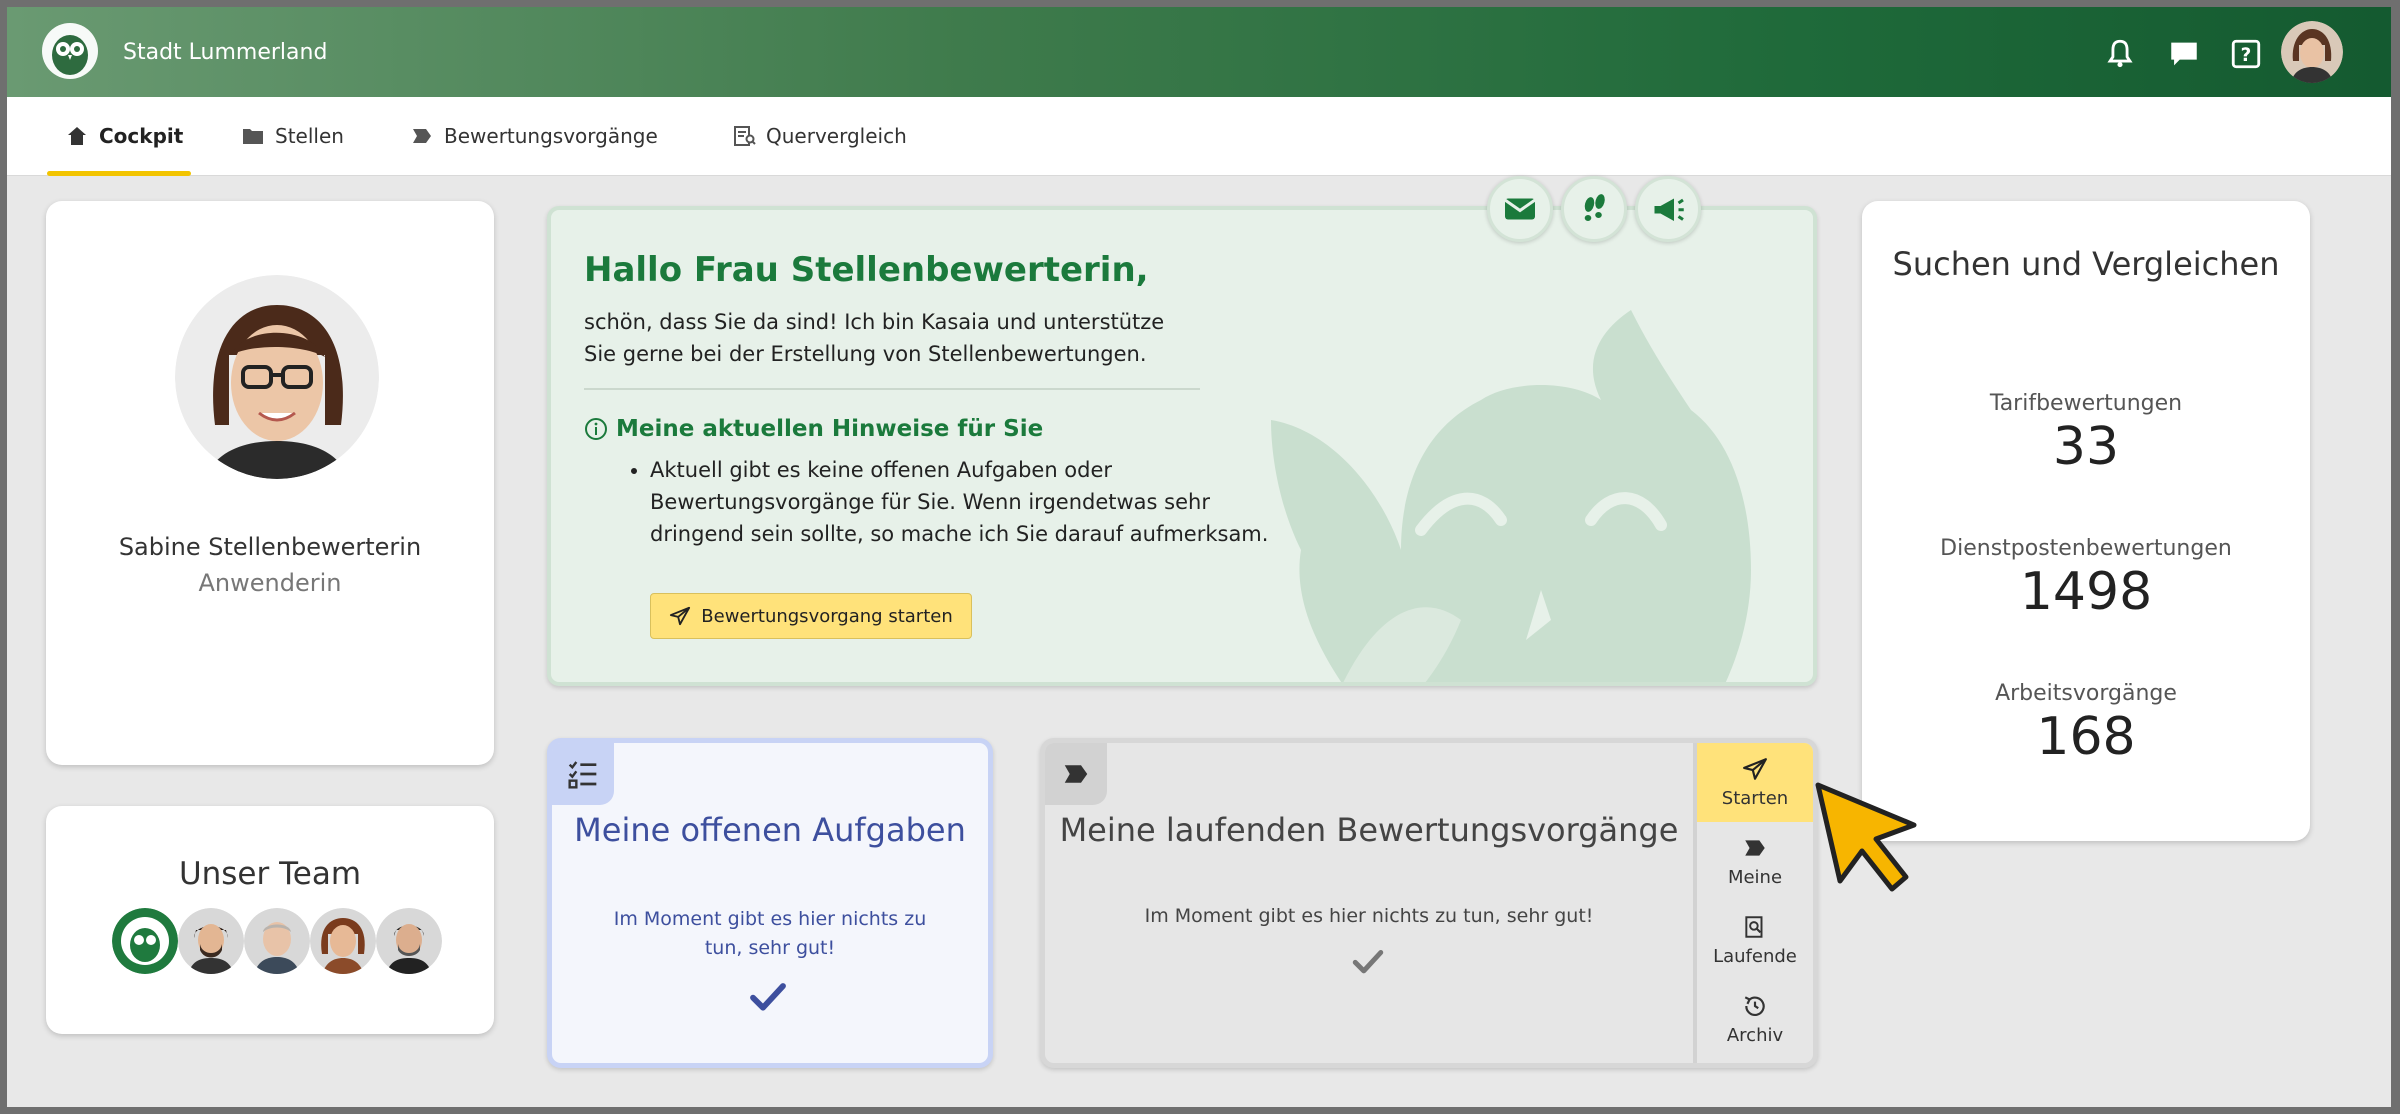 The height and width of the screenshot is (1114, 2400). Describe the element at coordinates (830, 429) in the screenshot. I see `hint-title-label: Meine aktuellen Hinweise für Sie` at that location.